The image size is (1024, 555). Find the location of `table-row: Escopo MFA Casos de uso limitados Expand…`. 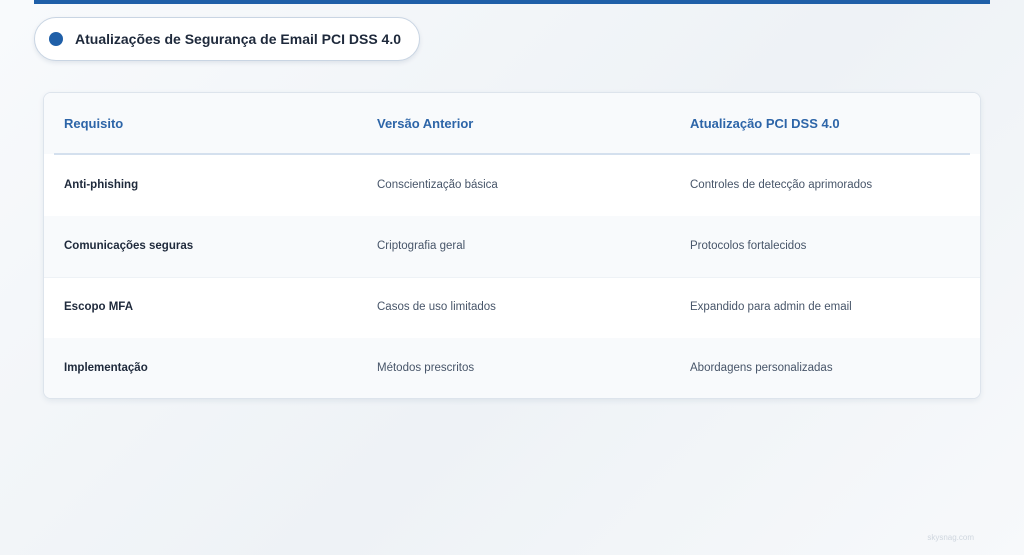

table-row: Escopo MFA Casos de uso limitados Expand… is located at coordinates (512, 308).